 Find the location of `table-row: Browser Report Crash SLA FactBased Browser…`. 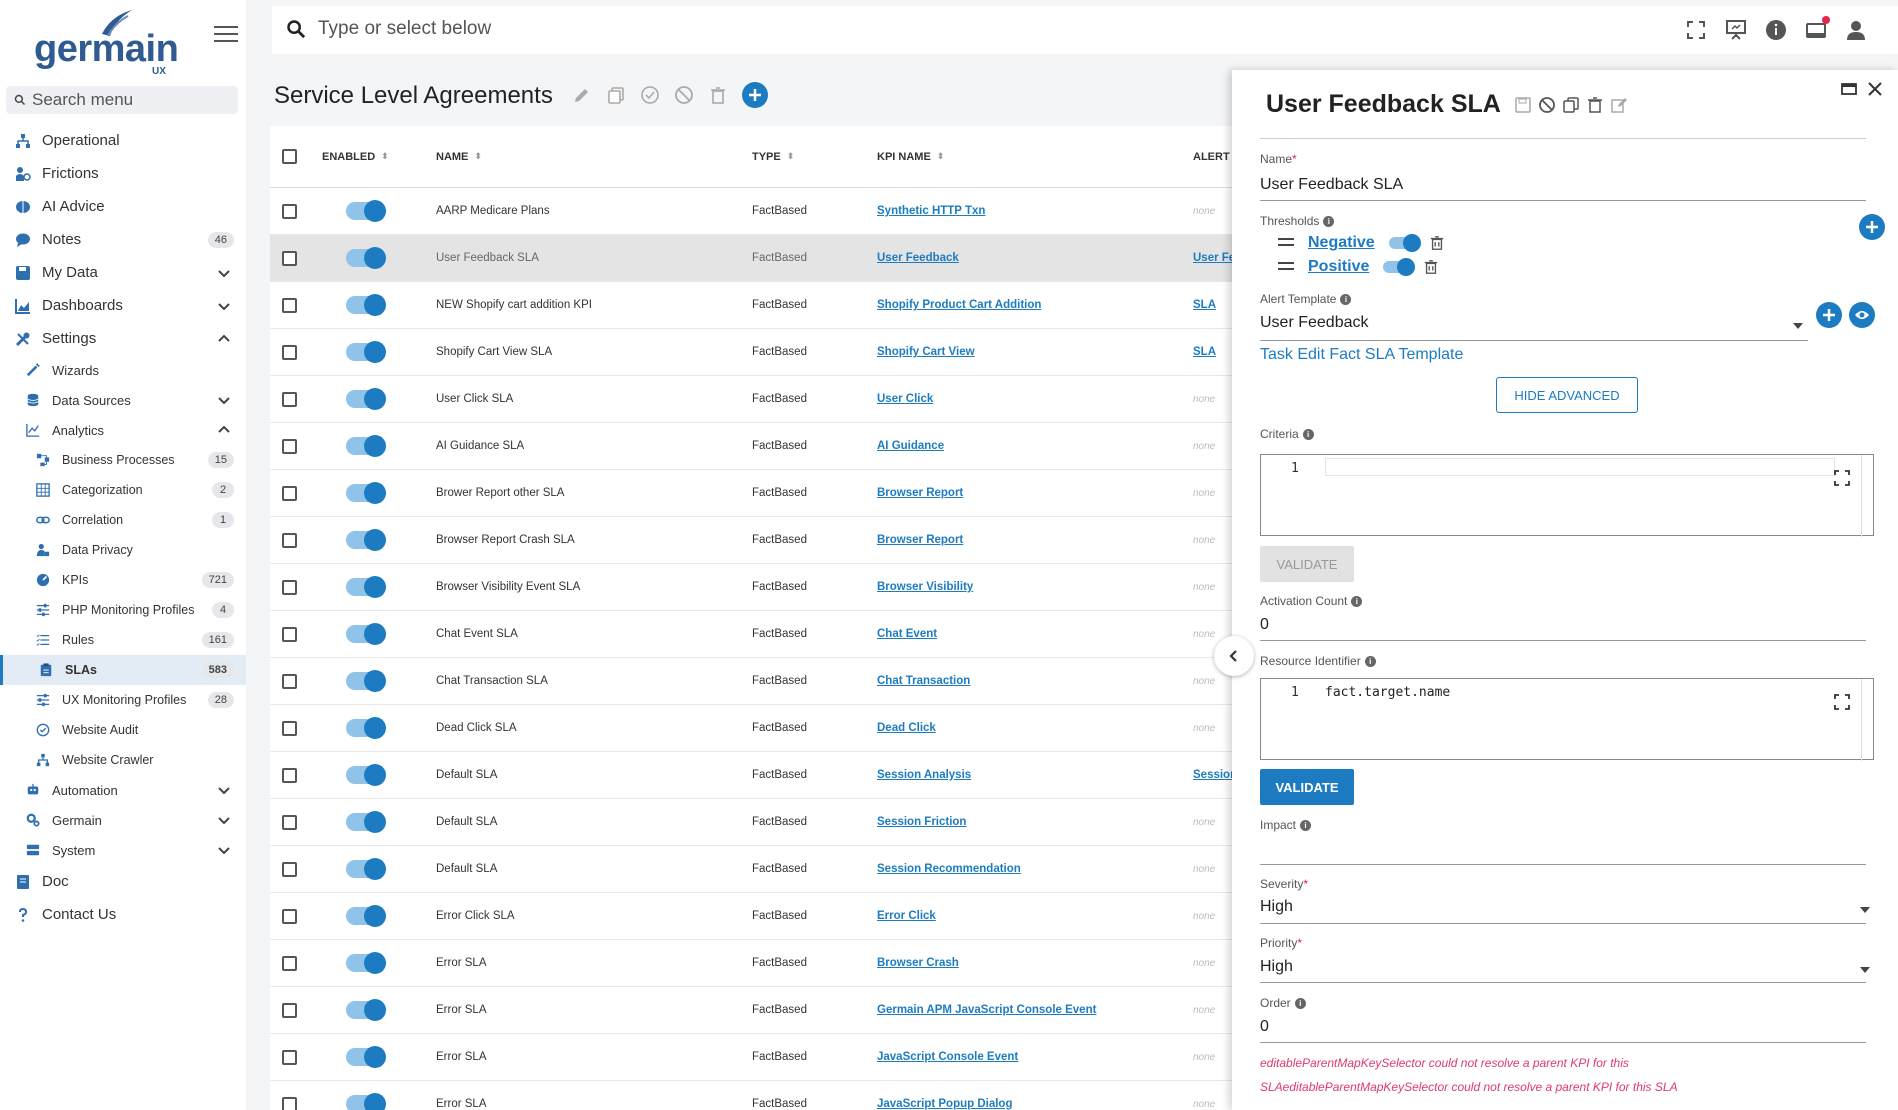

table-row: Browser Report Crash SLA FactBased Browser… is located at coordinates (755, 540).